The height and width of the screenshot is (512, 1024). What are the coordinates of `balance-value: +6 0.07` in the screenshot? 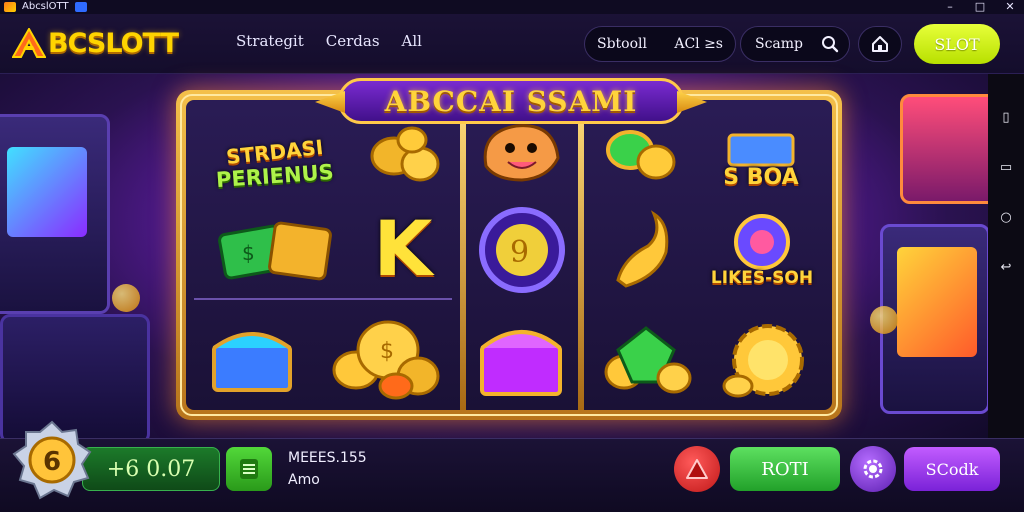 It's located at (151, 469).